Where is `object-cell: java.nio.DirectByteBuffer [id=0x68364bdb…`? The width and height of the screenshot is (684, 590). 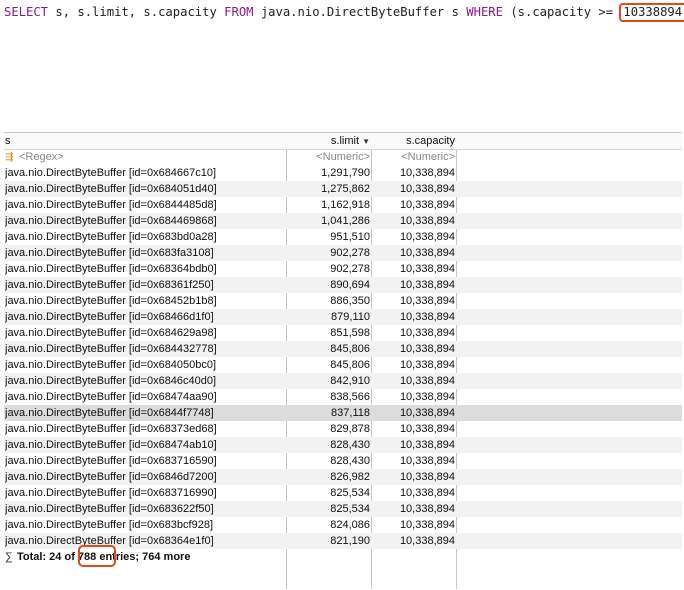 object-cell: java.nio.DirectByteBuffer [id=0x68364bdb… is located at coordinates (111, 269).